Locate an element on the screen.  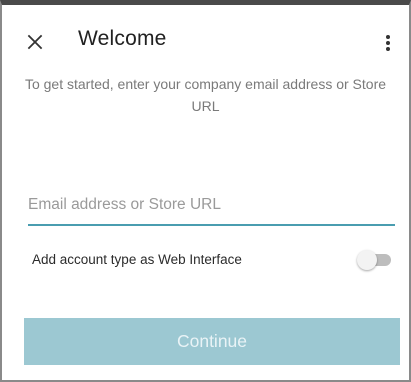
close-button is located at coordinates (35, 42).